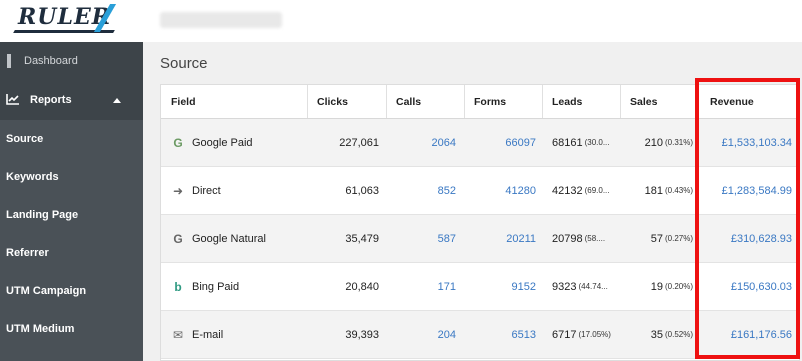 The height and width of the screenshot is (361, 802). Describe the element at coordinates (564, 334) in the screenshot. I see `leads-value: 6717` at that location.